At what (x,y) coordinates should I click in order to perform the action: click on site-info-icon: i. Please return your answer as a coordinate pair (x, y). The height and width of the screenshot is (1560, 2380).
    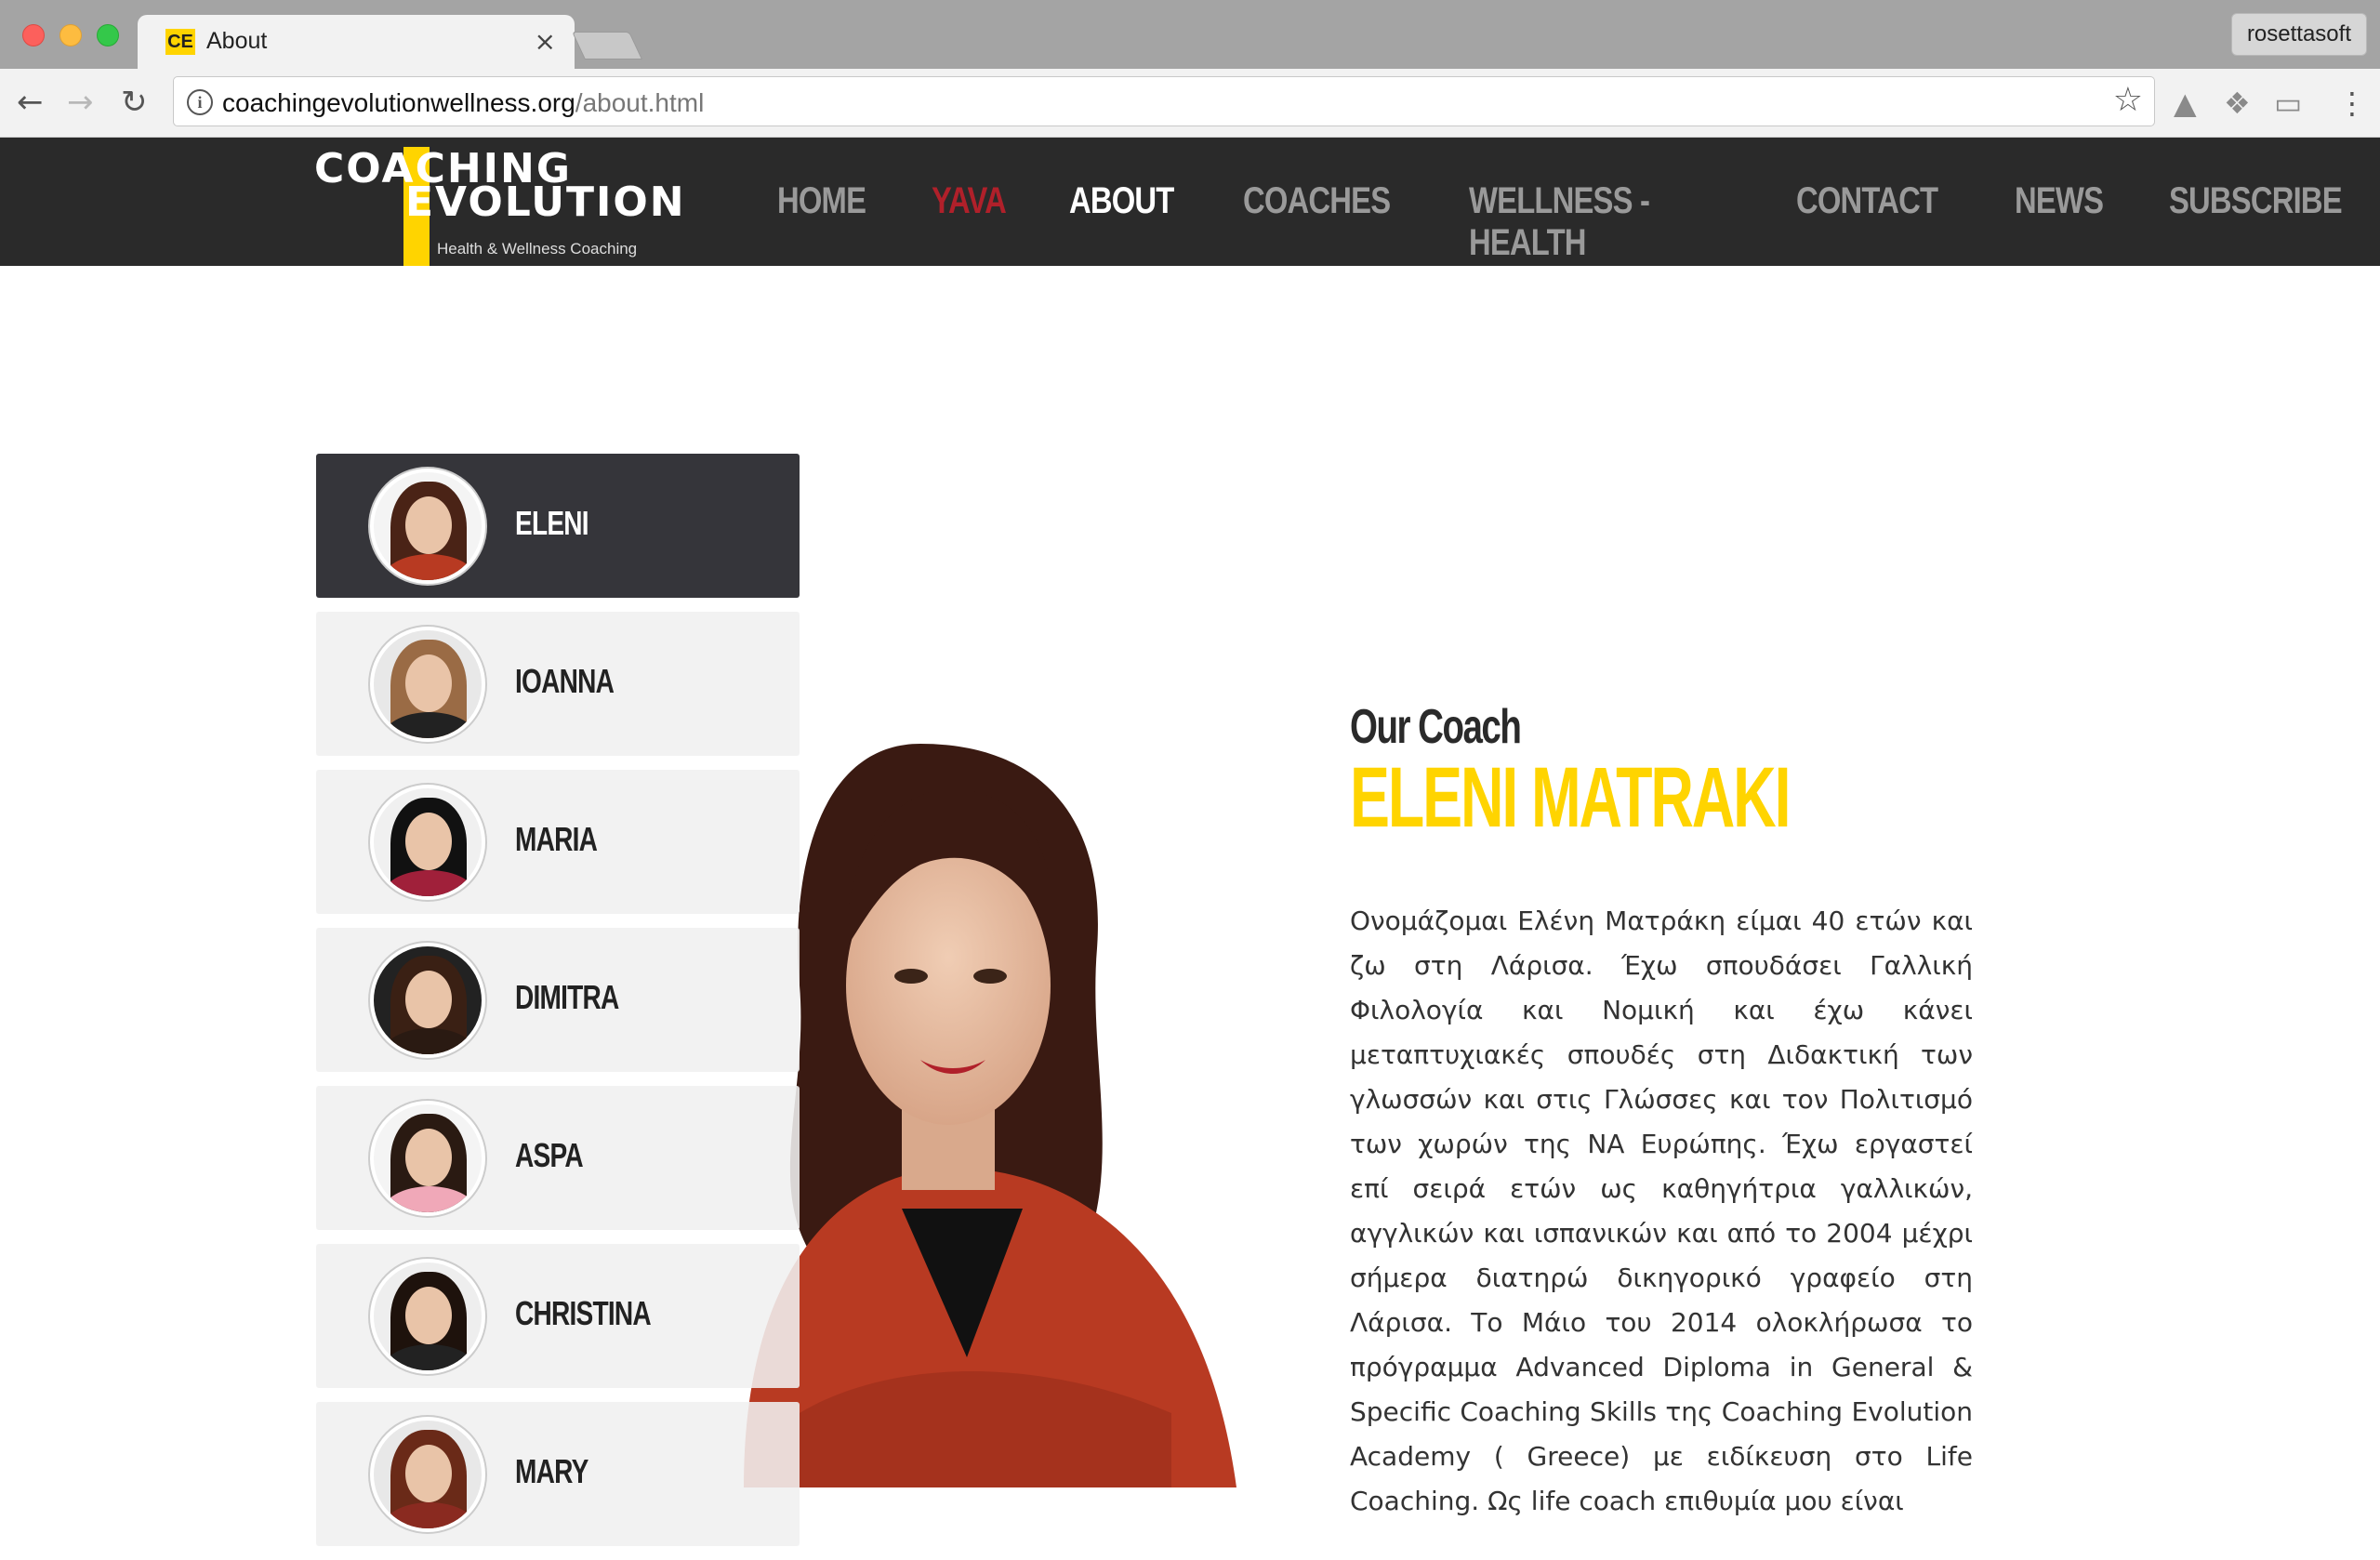
    Looking at the image, I should click on (200, 102).